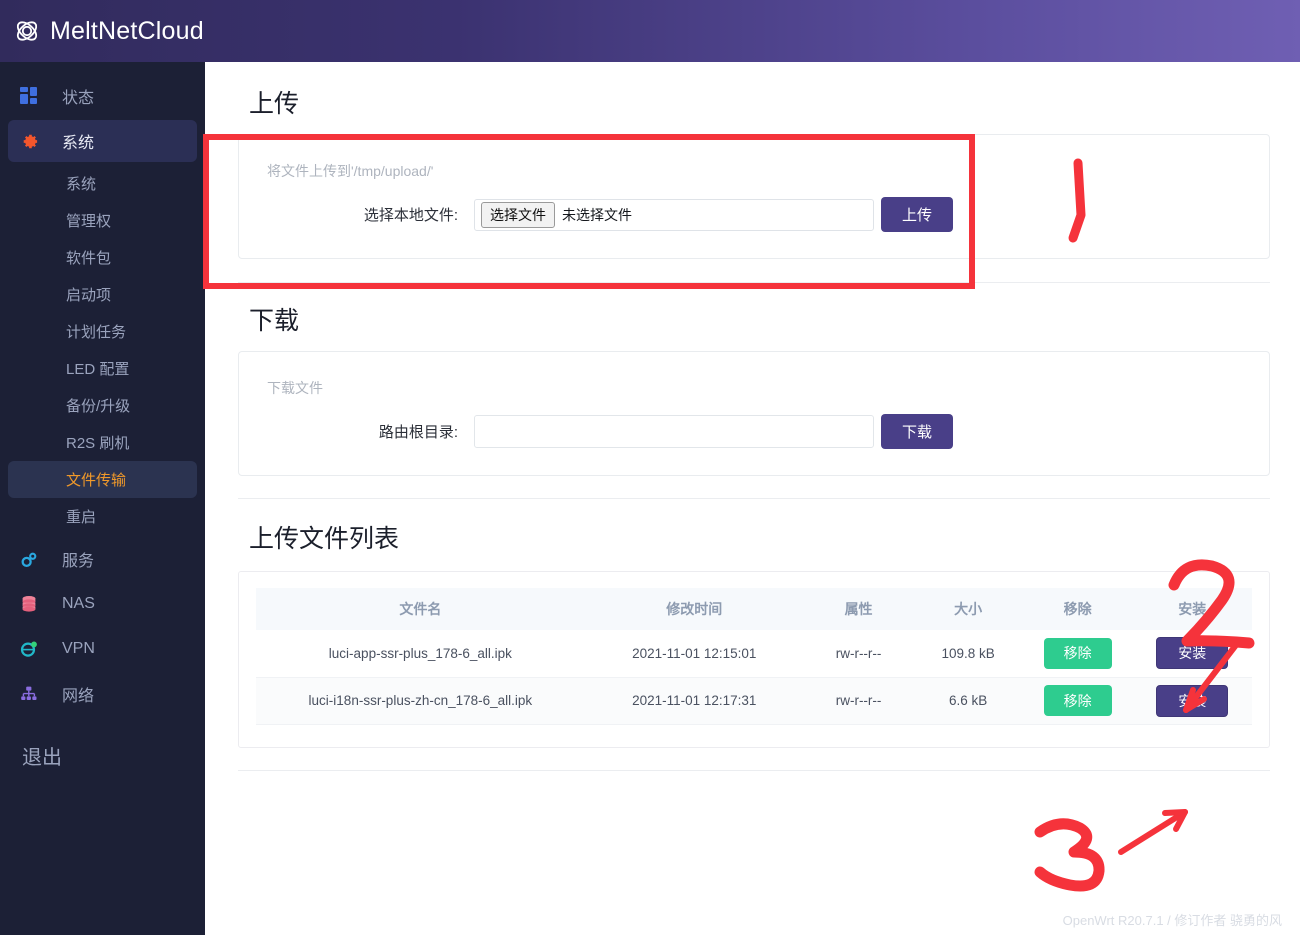  Describe the element at coordinates (35, 96) in the screenshot. I see `dashboard-icon` at that location.